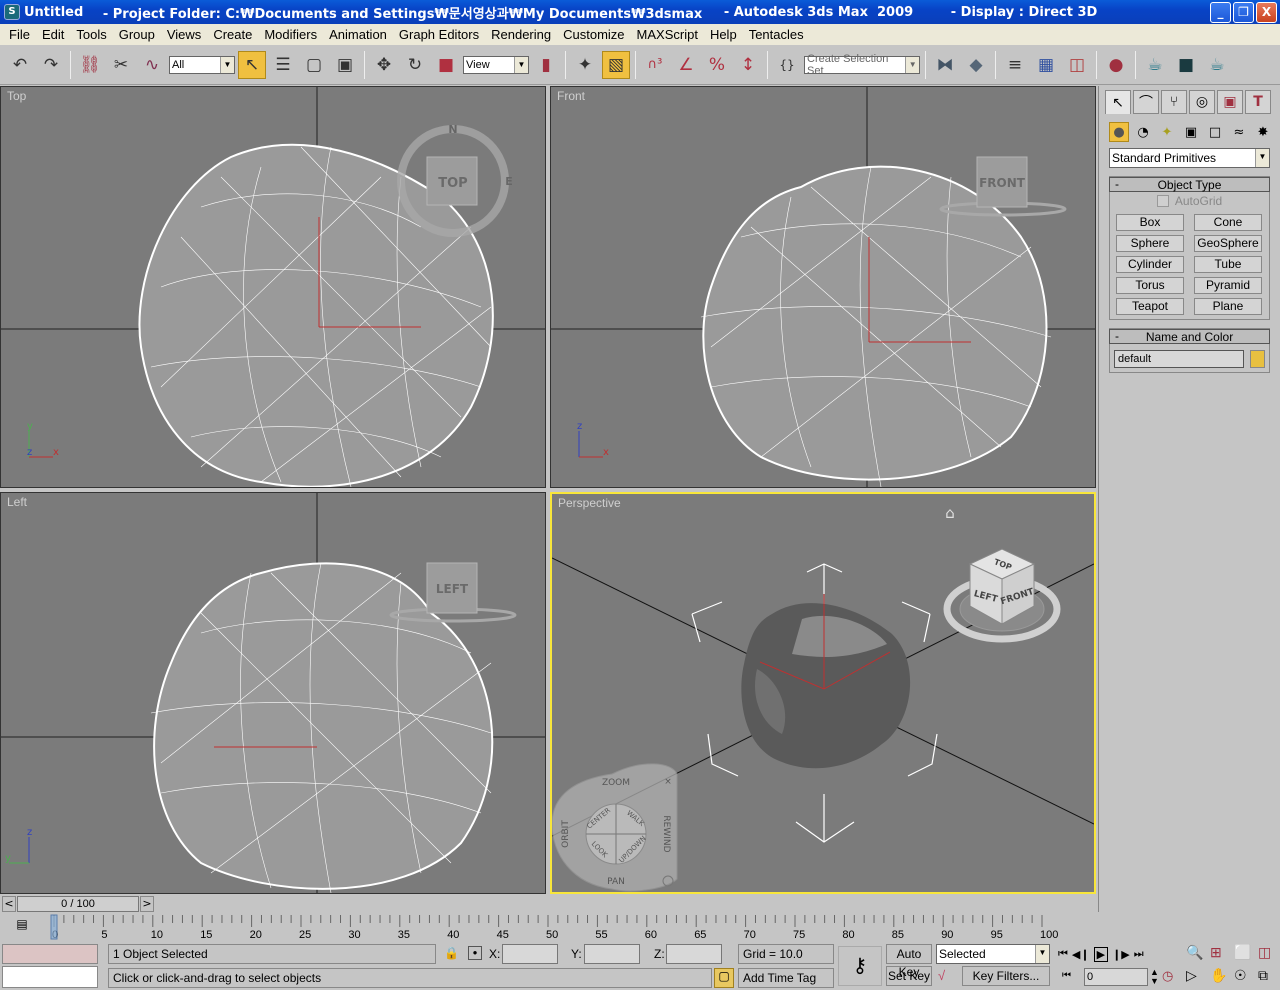 The height and width of the screenshot is (990, 1280). I want to click on zoom-icon: 🔍, so click(1197, 954).